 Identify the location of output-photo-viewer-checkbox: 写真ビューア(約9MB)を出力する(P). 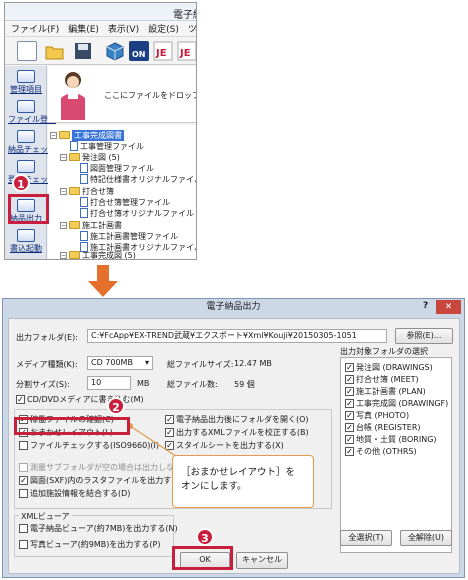
(89, 544).